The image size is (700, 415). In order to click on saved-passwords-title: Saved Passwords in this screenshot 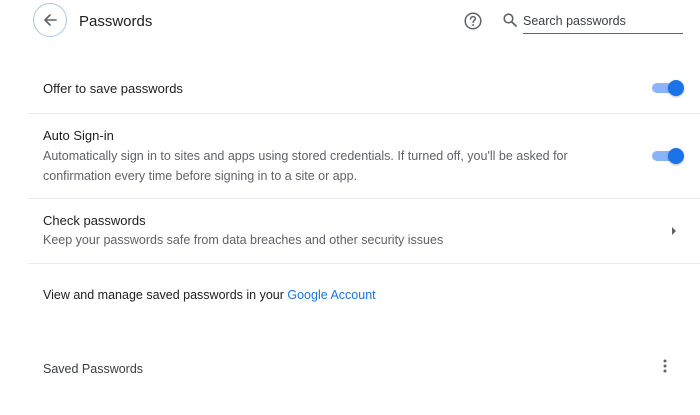, I will do `click(93, 369)`.